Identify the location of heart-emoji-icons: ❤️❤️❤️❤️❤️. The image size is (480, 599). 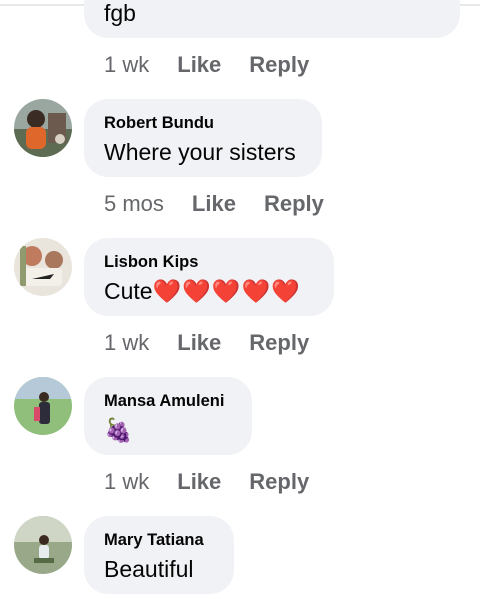
(226, 291).